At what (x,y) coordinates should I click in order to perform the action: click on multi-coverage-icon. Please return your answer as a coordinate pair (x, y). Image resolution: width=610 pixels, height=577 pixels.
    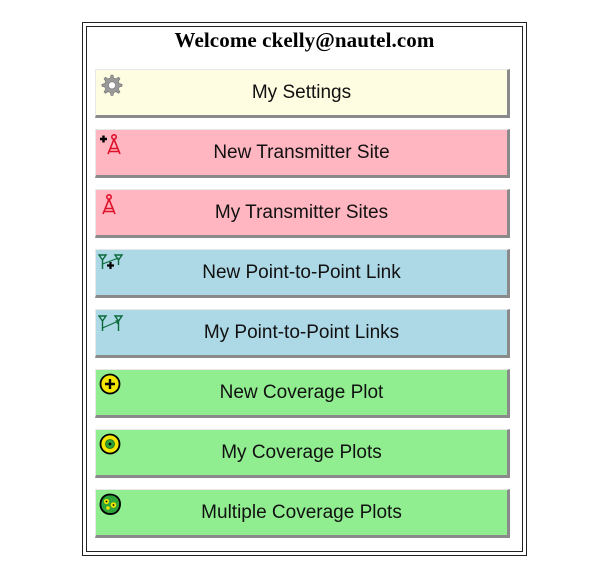
    Looking at the image, I should click on (111, 505).